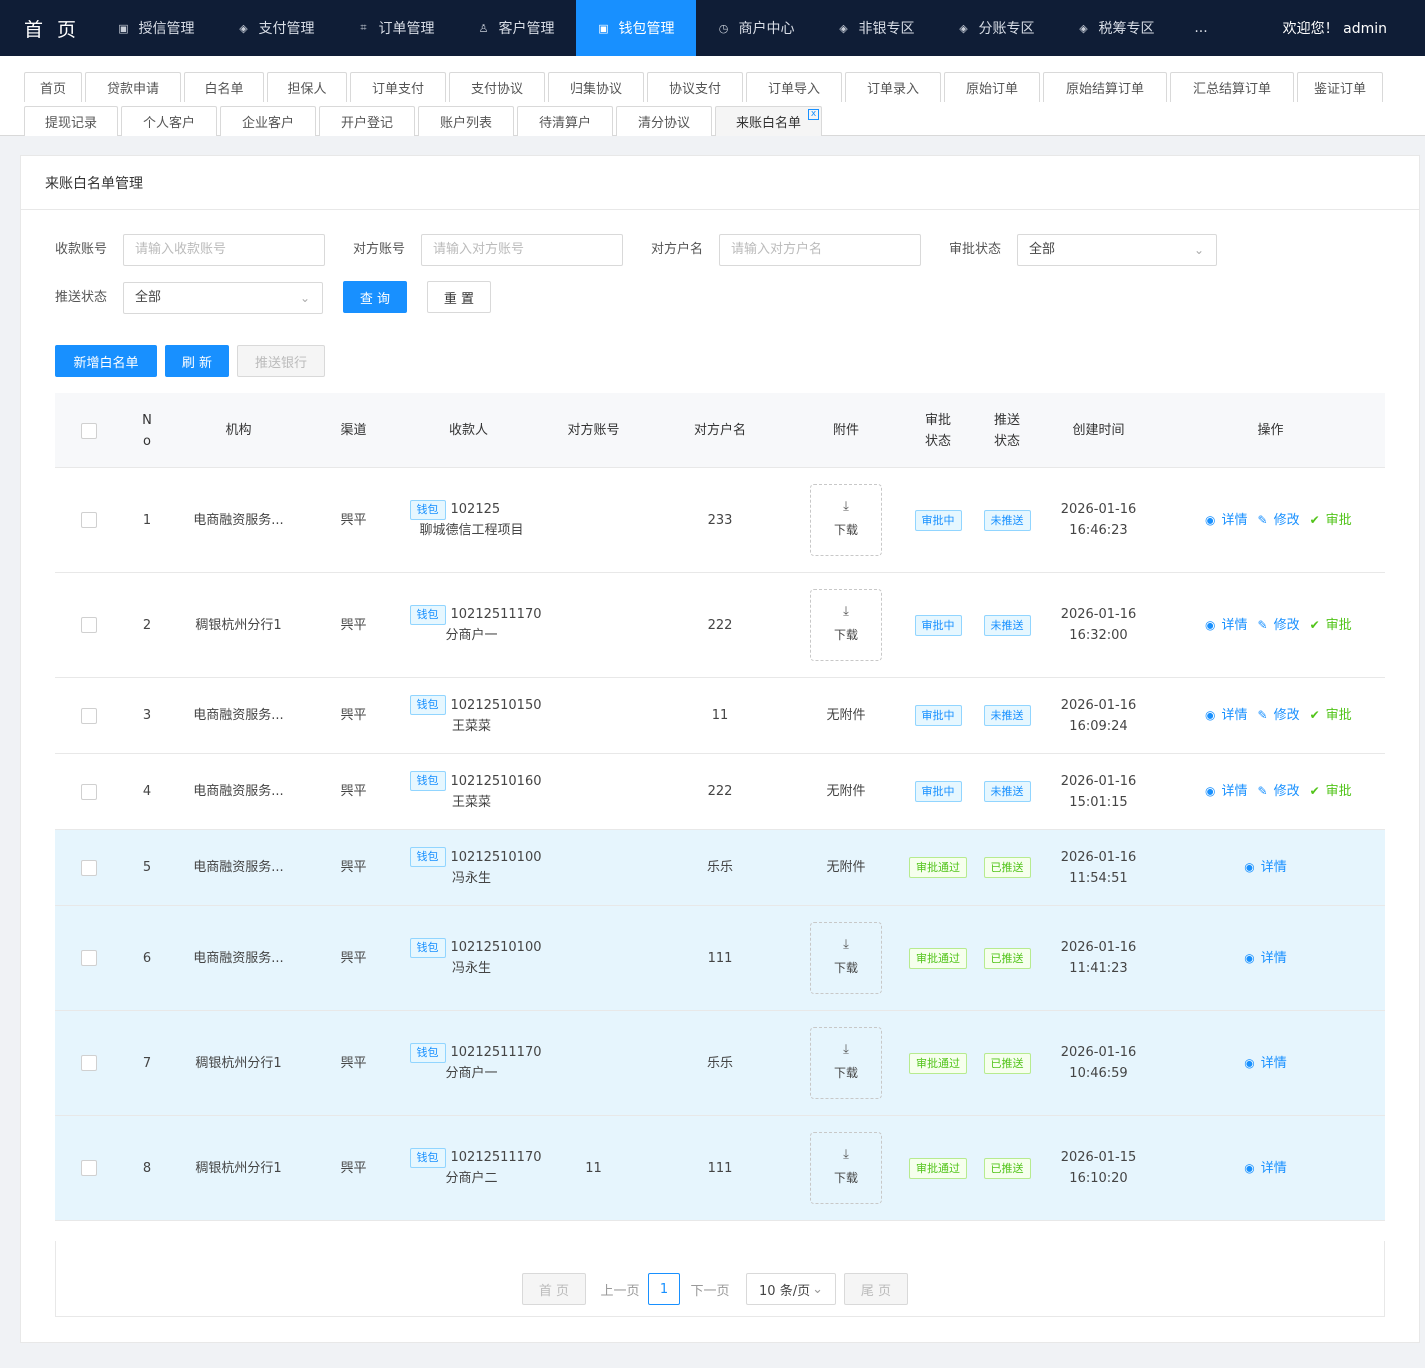 This screenshot has width=1425, height=1368. I want to click on close-icon: x, so click(813, 114).